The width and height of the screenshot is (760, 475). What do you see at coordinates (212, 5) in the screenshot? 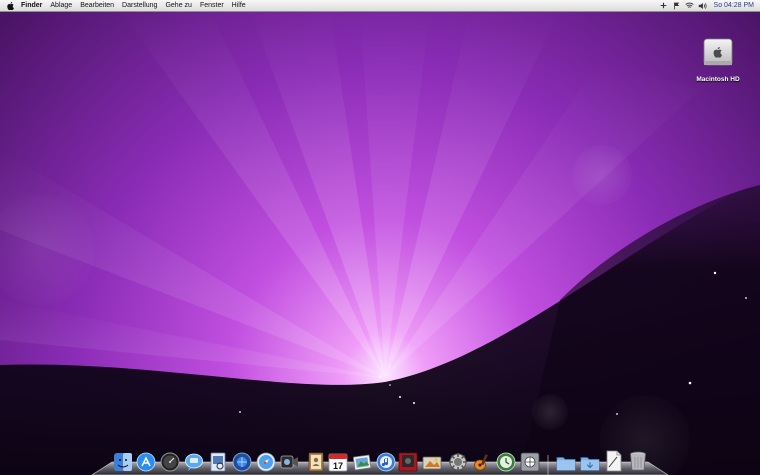
I see `menu-fenster: Fenster` at bounding box center [212, 5].